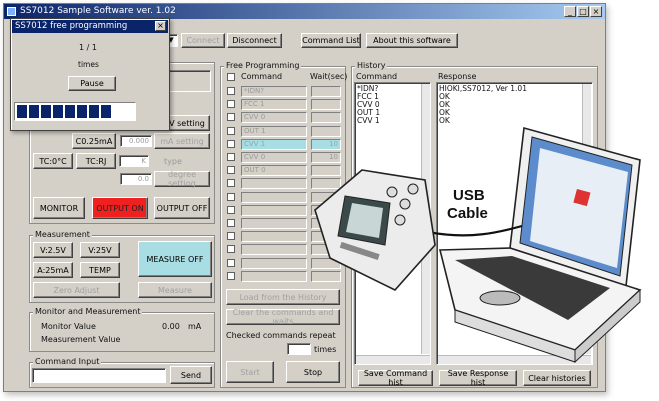  I want to click on handheld-device-illustration, so click(375, 230).